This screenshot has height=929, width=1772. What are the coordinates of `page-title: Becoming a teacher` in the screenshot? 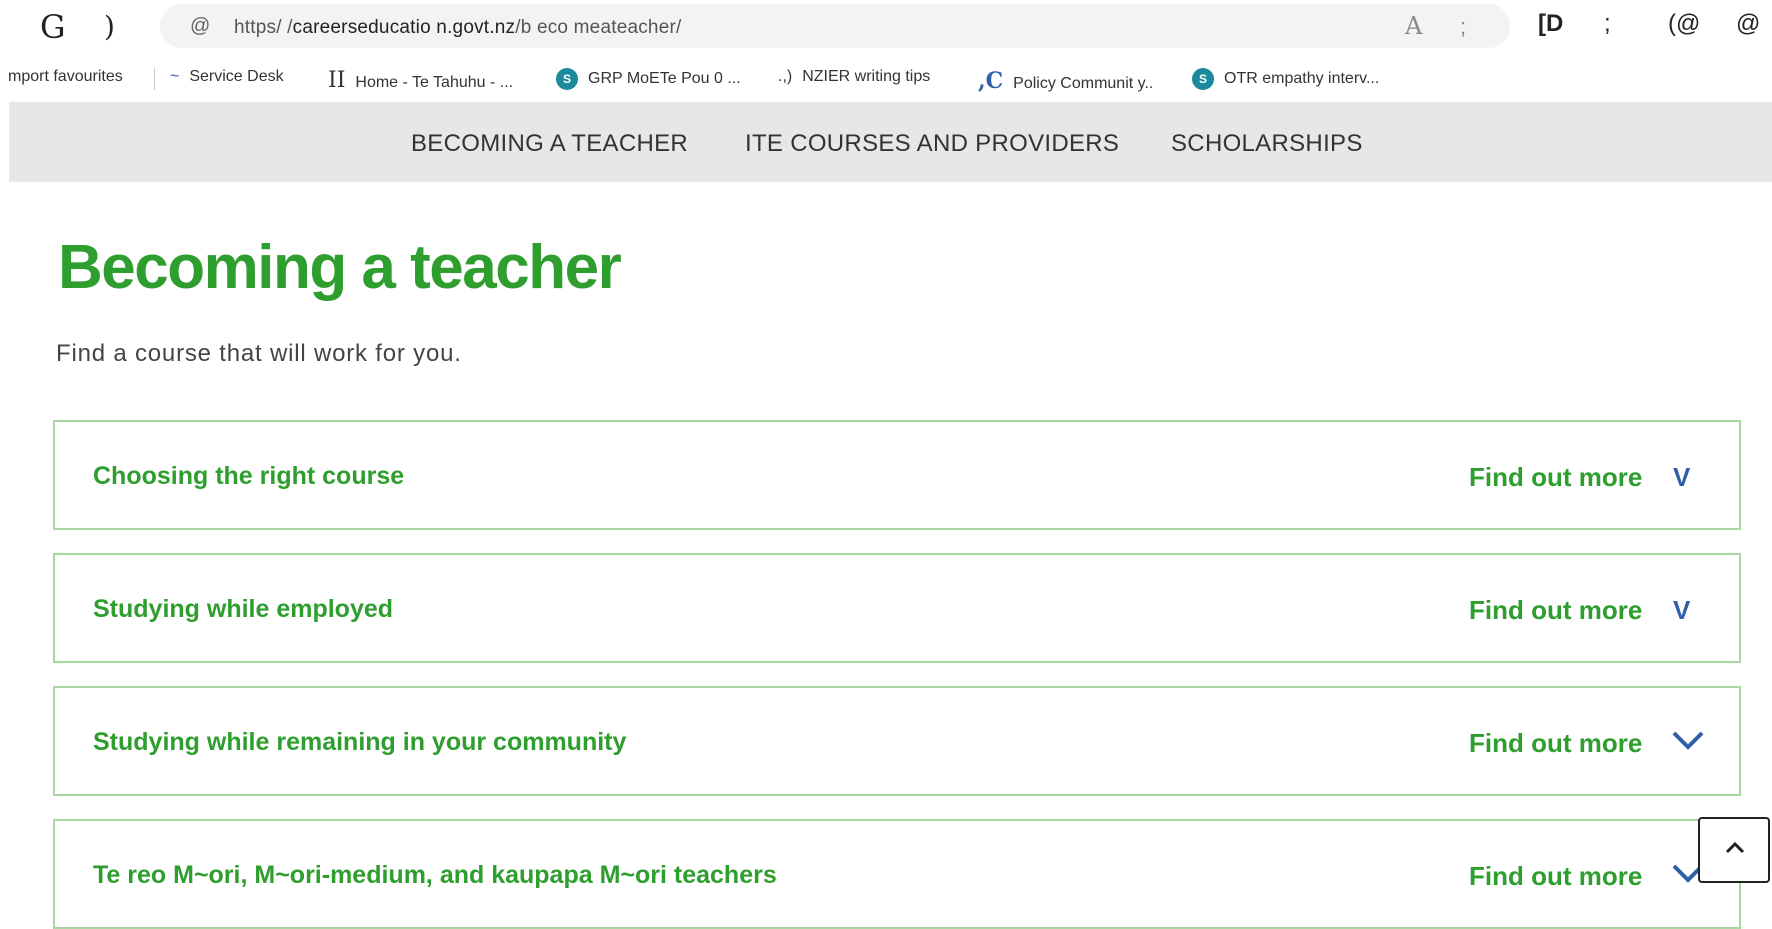 It's located at (340, 267).